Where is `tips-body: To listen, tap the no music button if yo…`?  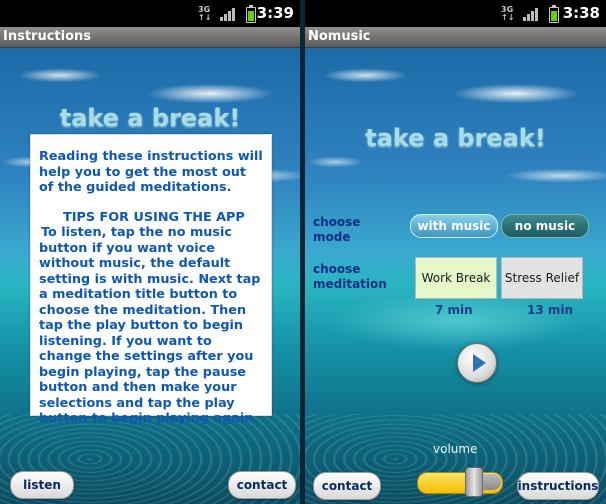
tips-body: To listen, tap the no music button if yo… is located at coordinates (150, 325).